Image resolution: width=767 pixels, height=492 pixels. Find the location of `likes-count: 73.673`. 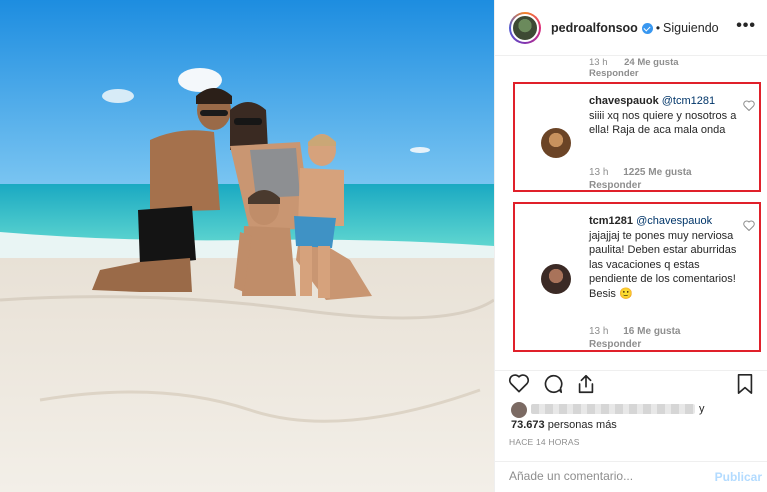

likes-count: 73.673 is located at coordinates (528, 425).